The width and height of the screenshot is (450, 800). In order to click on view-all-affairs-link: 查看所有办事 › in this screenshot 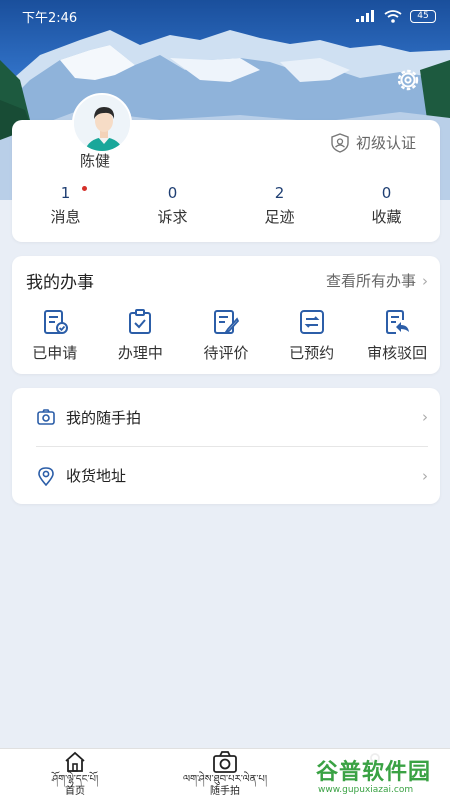, I will do `click(377, 280)`.